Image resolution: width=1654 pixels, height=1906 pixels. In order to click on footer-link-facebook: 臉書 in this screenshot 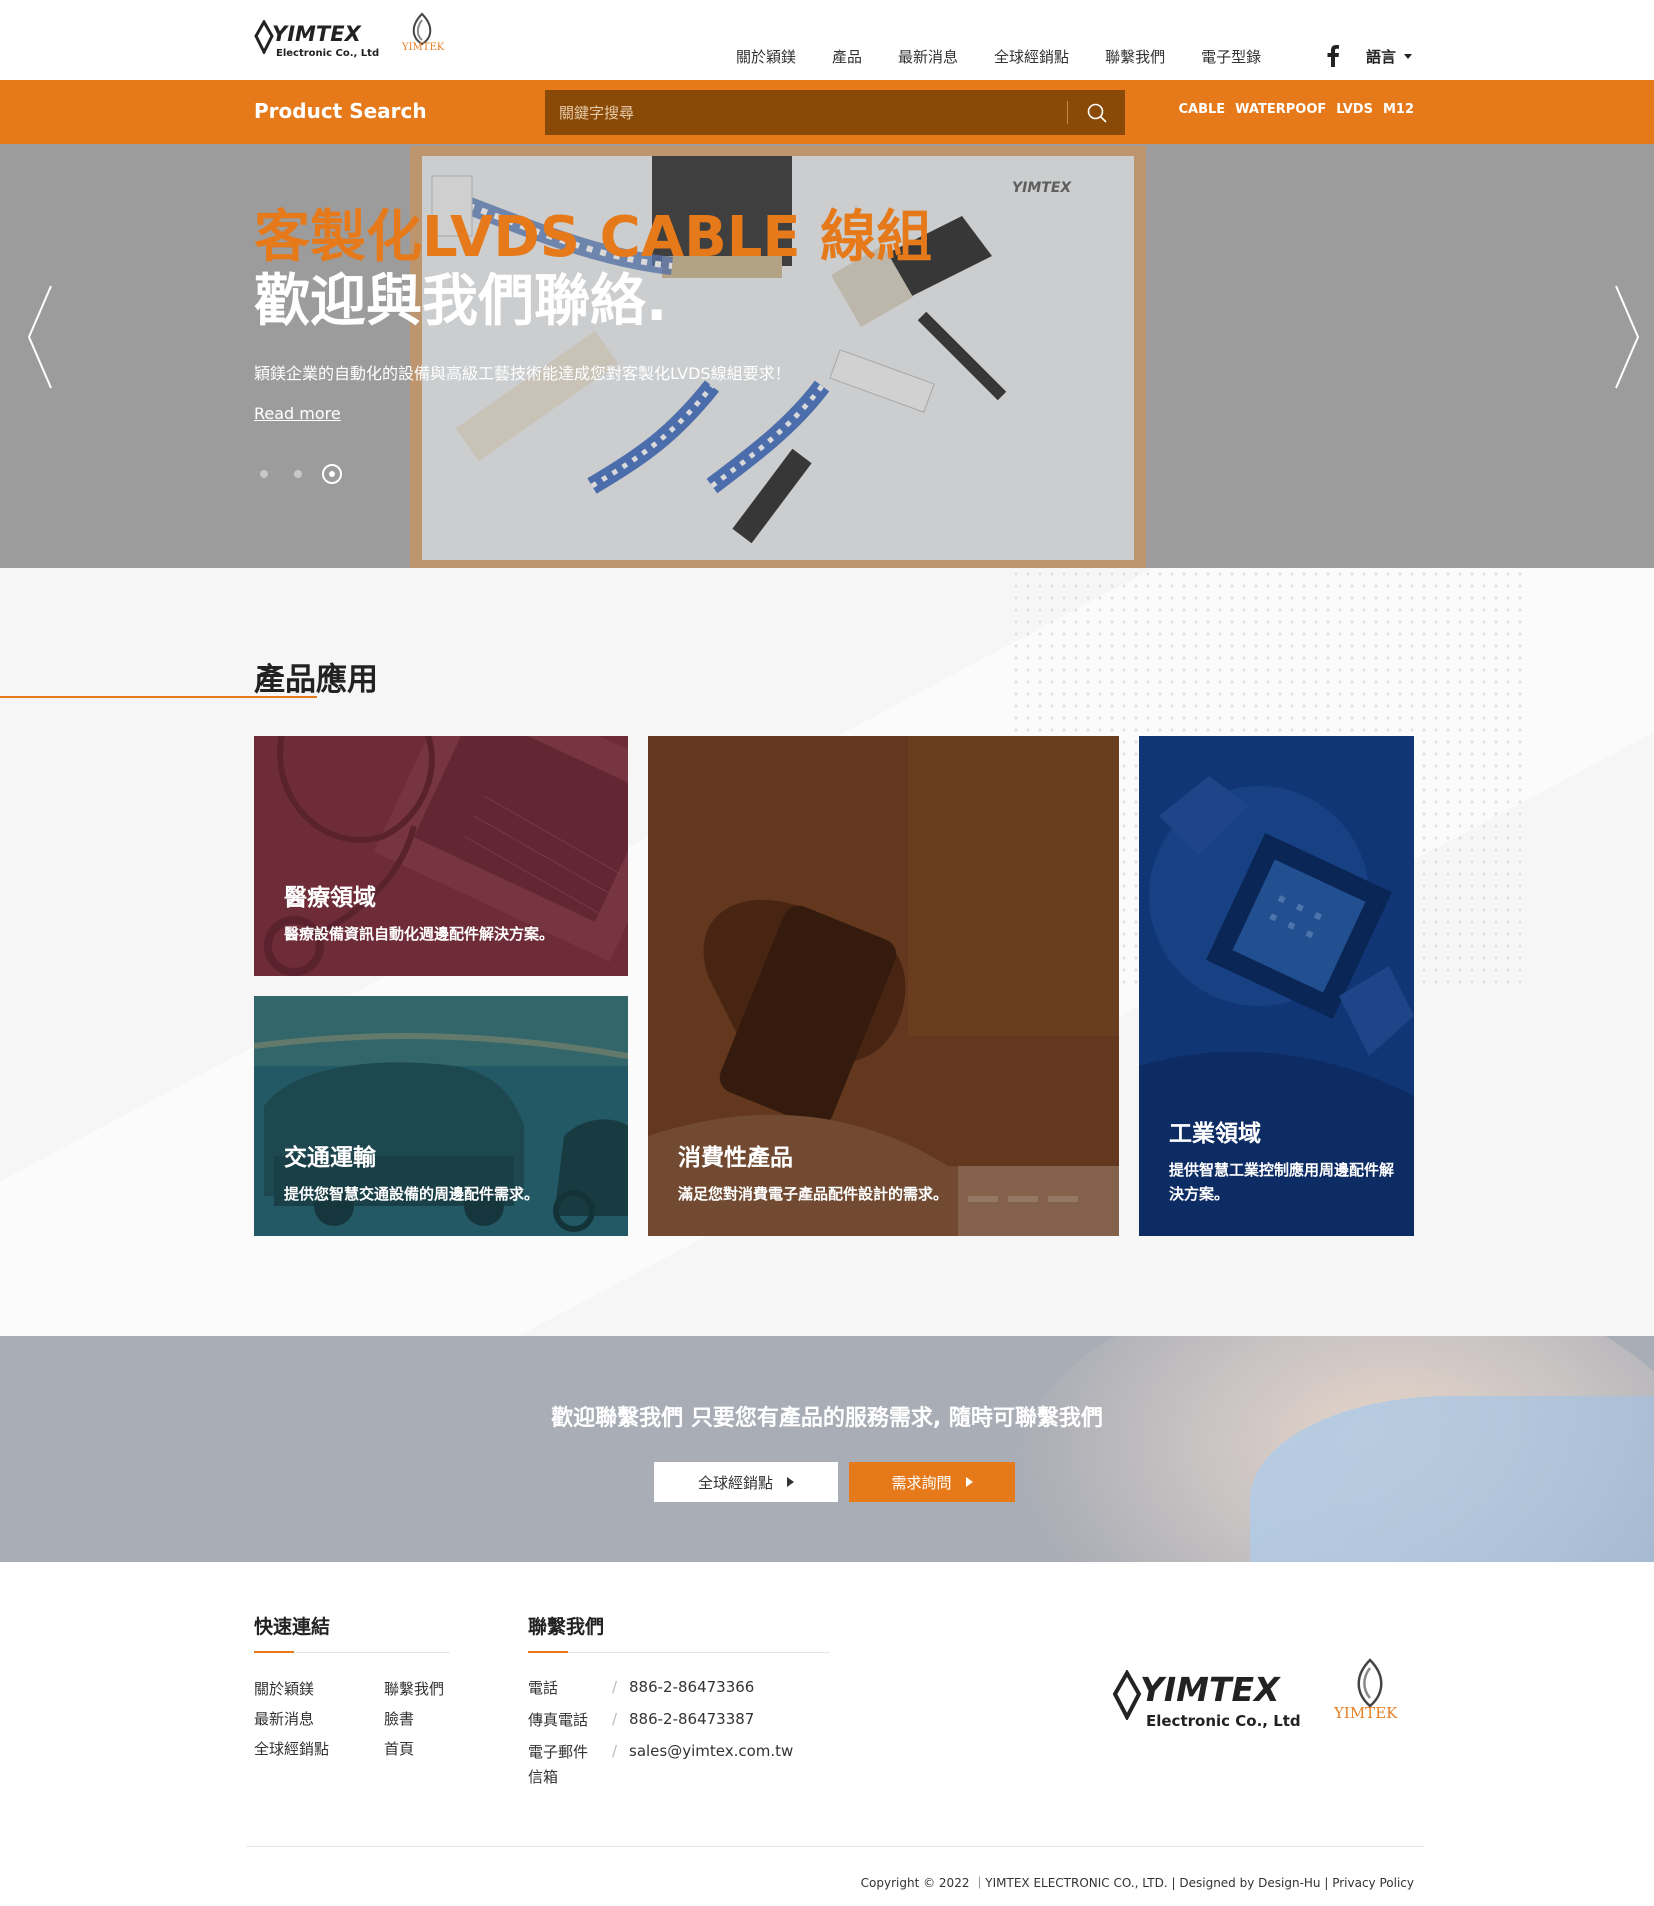, I will do `click(399, 1718)`.